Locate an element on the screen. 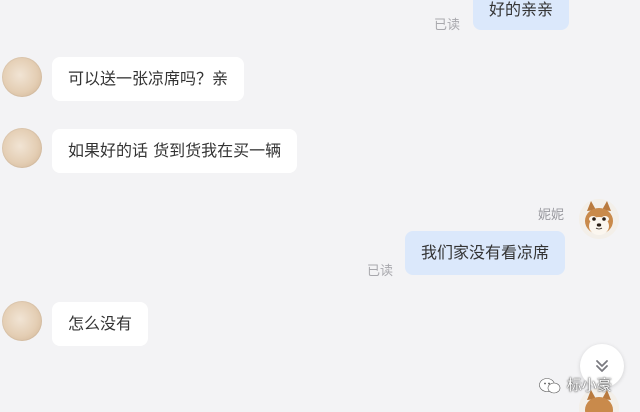 This screenshot has height=412, width=640. outgoing-message-bubble: 我们家没有看凉席 is located at coordinates (485, 253).